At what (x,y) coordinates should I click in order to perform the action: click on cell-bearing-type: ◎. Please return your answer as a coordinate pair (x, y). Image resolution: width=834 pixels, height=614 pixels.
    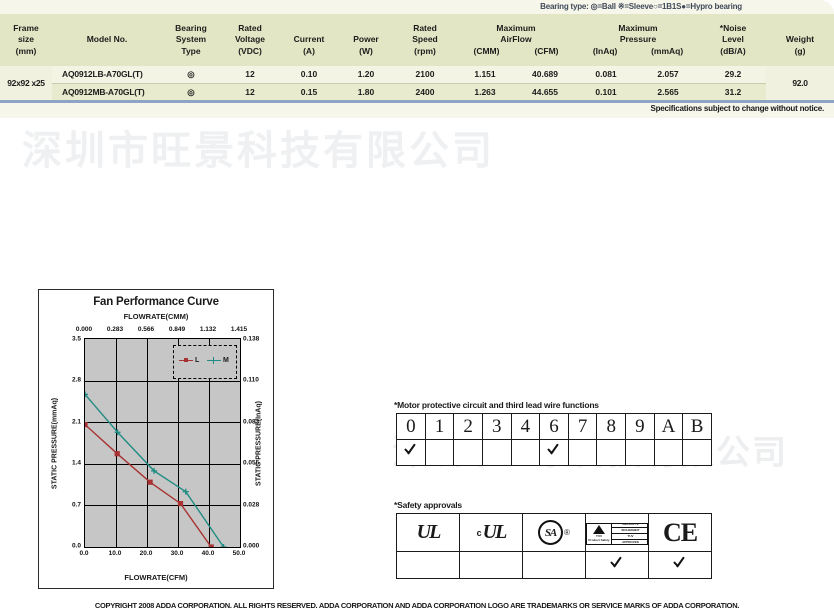
    Looking at the image, I should click on (191, 92).